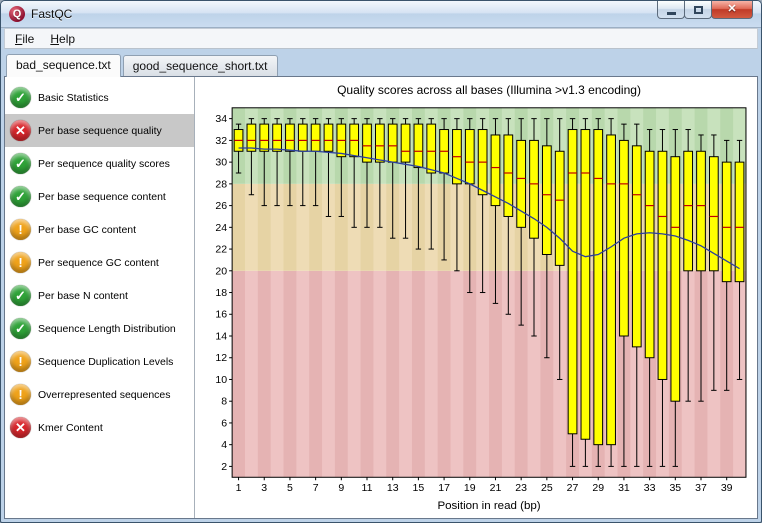  I want to click on svg-text: 20, so click(221, 271).